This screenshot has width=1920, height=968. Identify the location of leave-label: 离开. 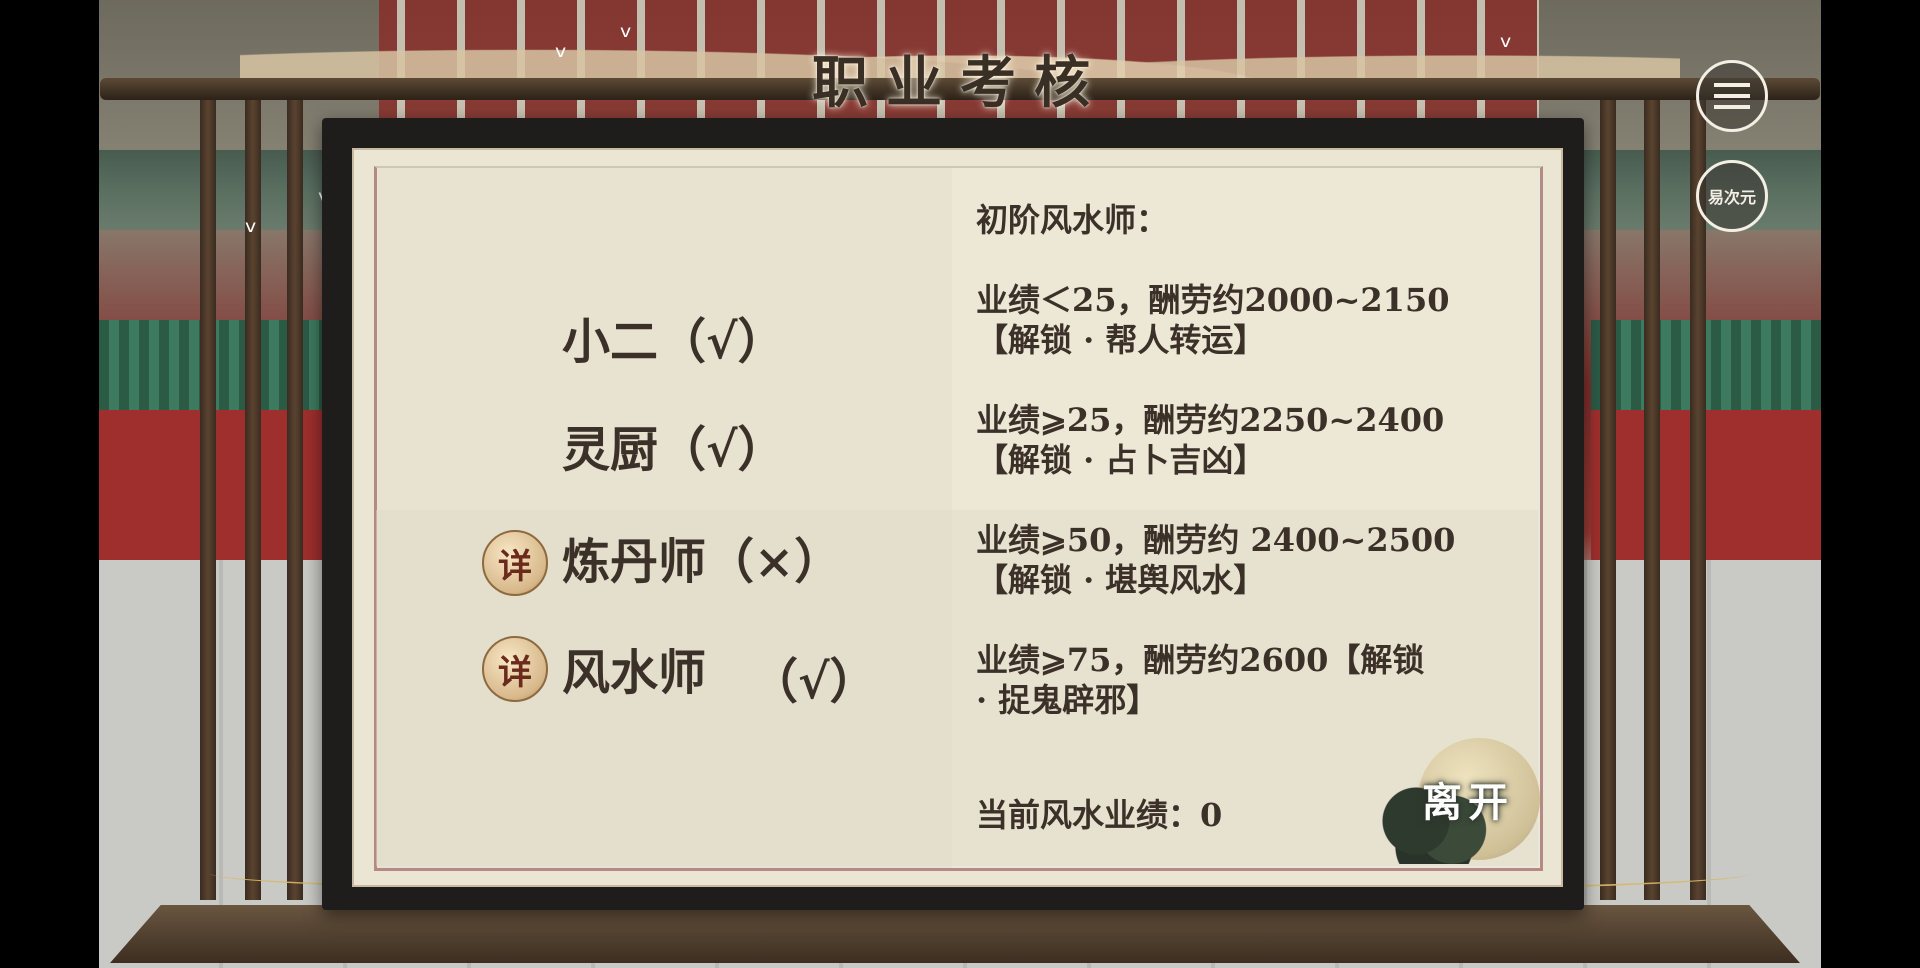
(1468, 802).